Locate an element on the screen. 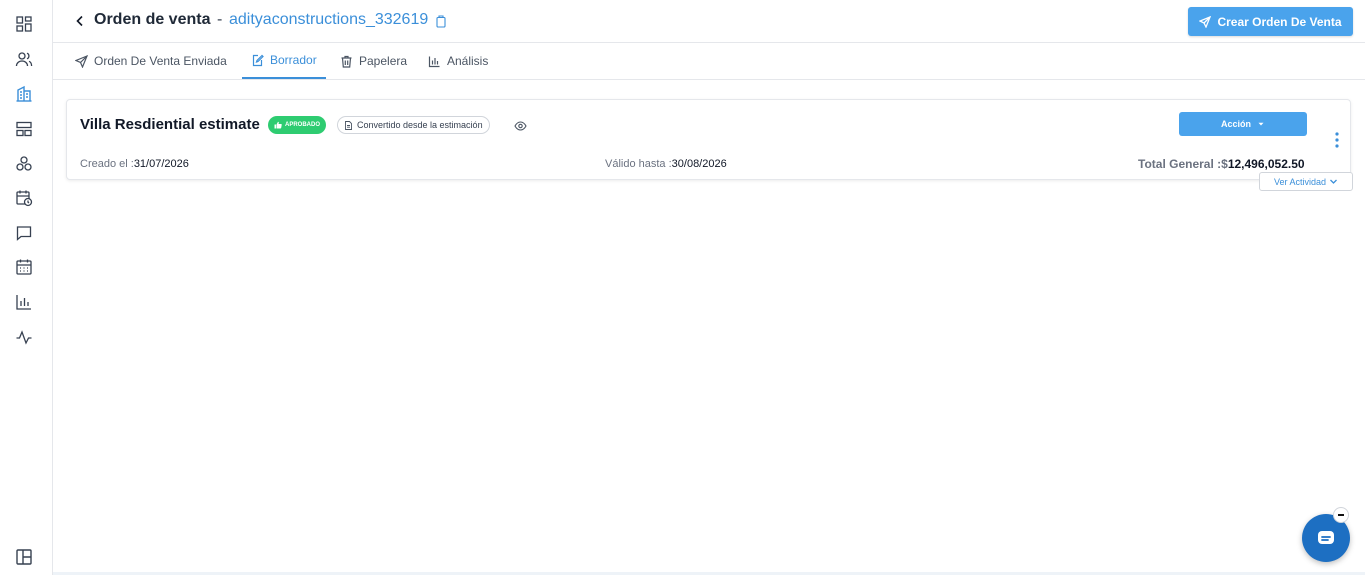 This screenshot has width=1365, height=575. action-label: Acción is located at coordinates (1235, 124).